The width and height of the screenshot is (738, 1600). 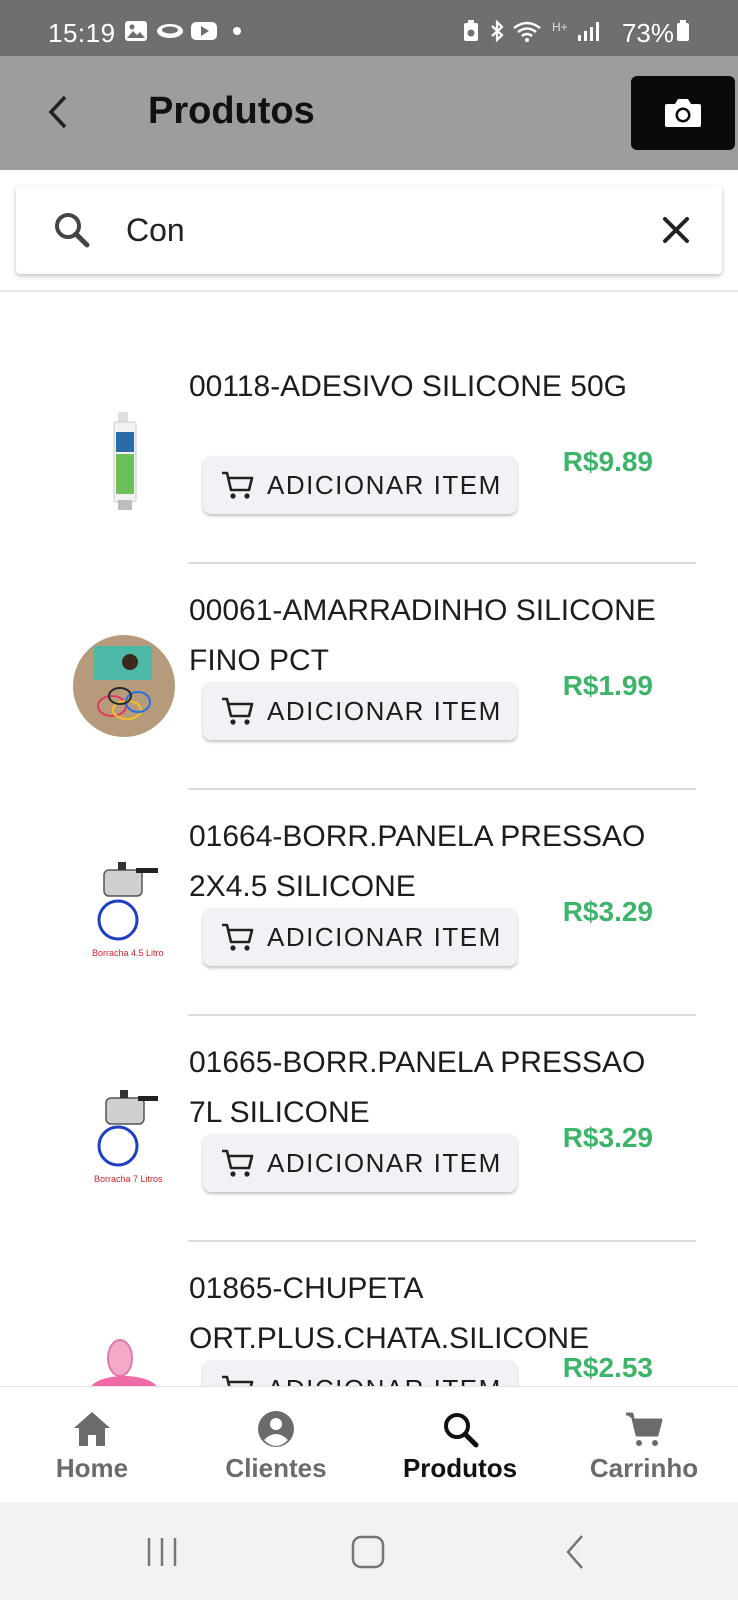 I want to click on pacifier-thumbnail, so click(x=124, y=1352).